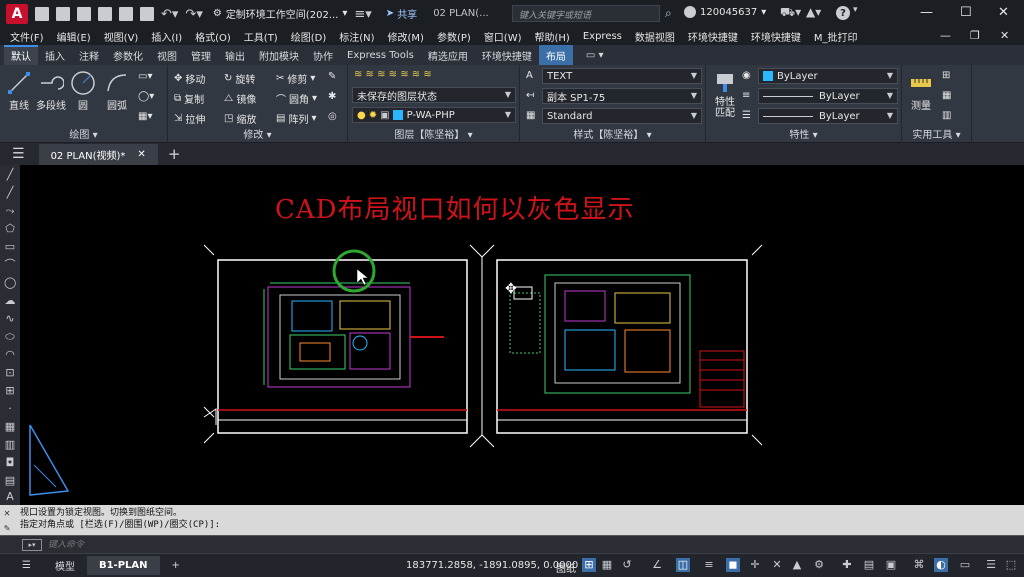  Describe the element at coordinates (828, 76) in the screenshot. I see `color-select: ByLayer ▼` at that location.